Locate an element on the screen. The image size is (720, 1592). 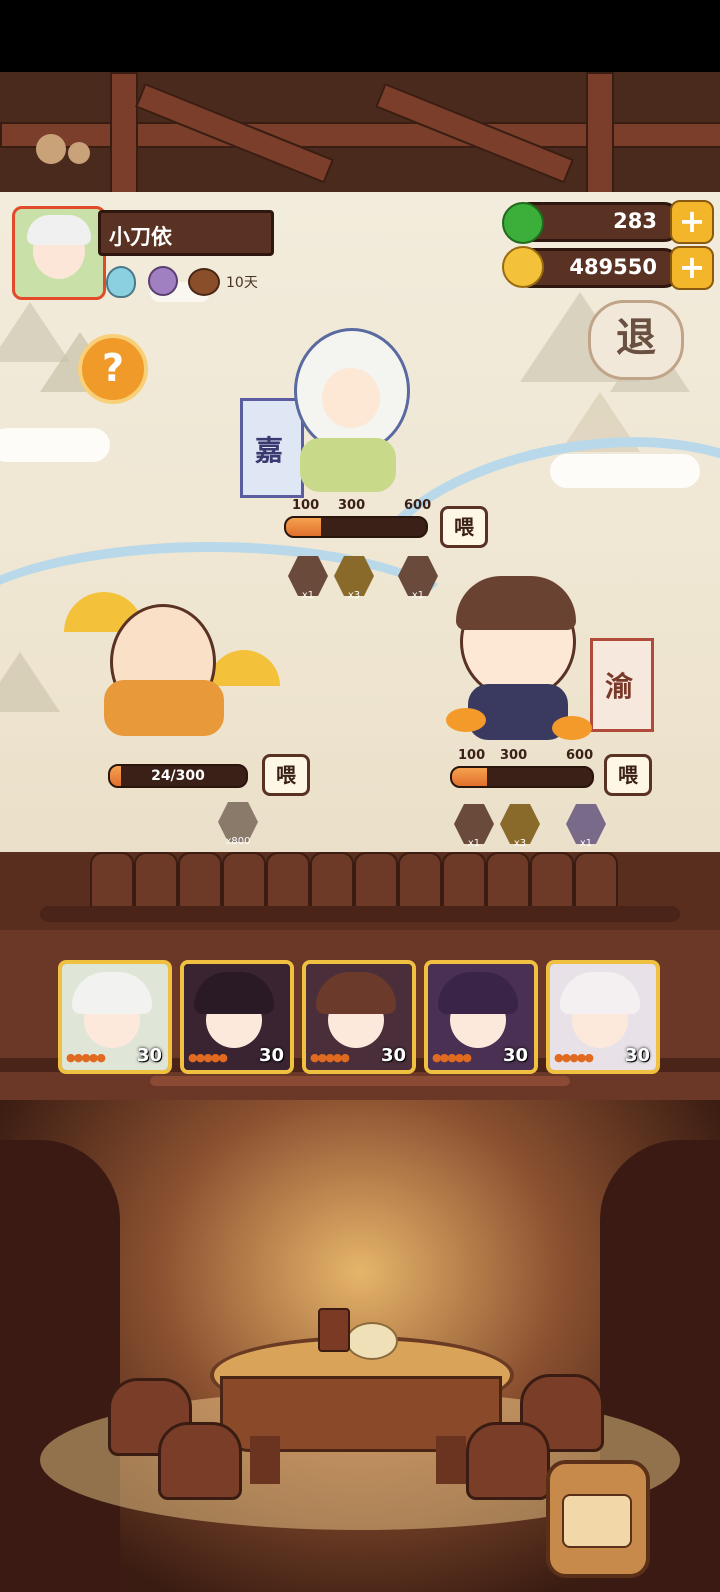
top-reward-2-label: x3 is located at coordinates (354, 595).